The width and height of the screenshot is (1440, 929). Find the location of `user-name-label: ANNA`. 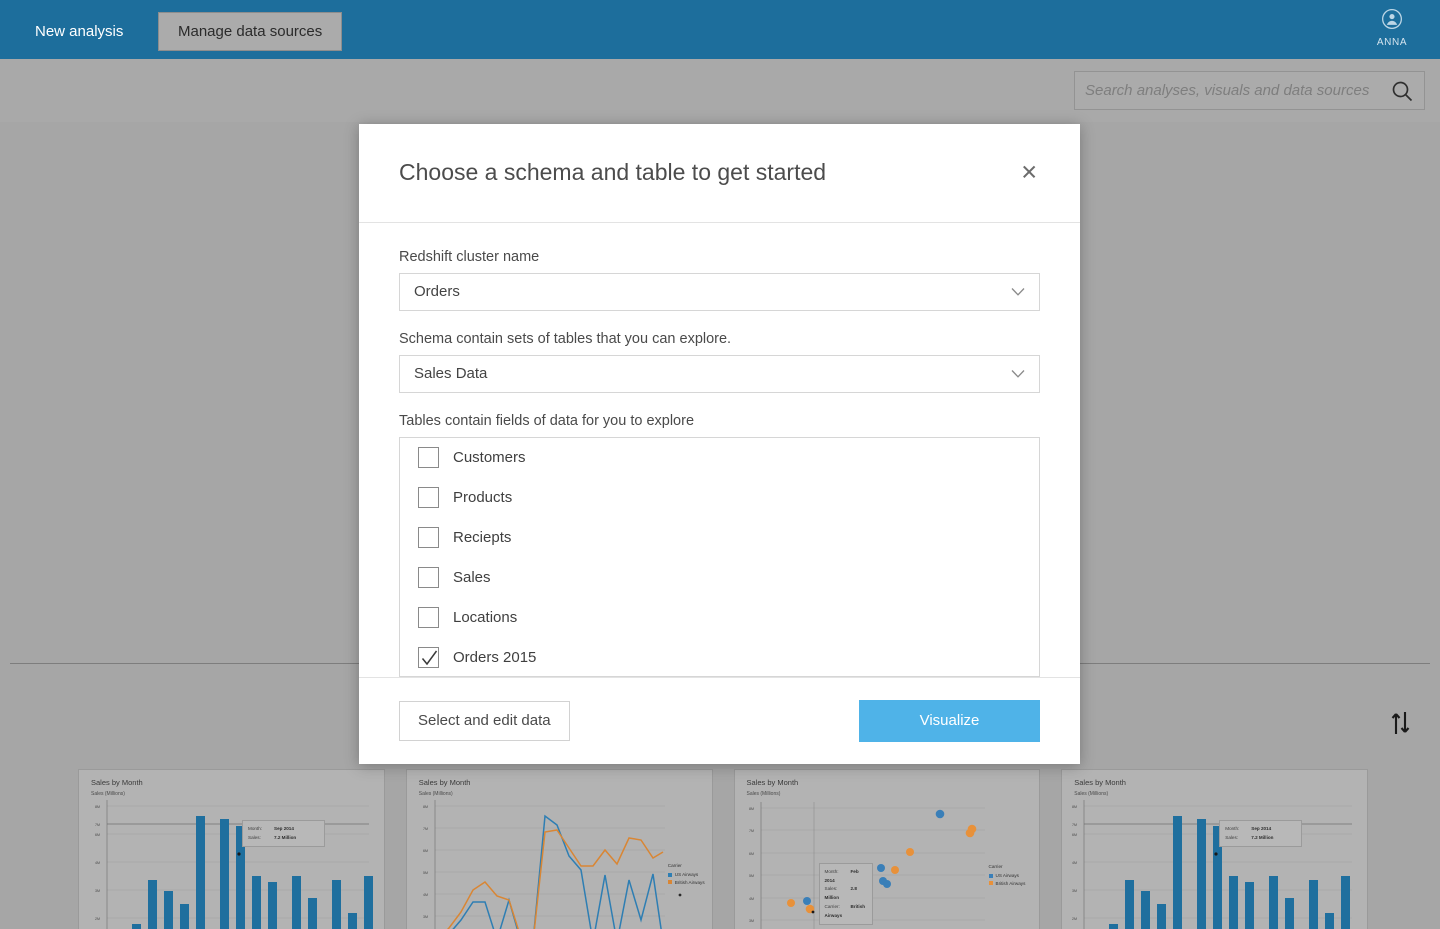

user-name-label: ANNA is located at coordinates (1392, 42).